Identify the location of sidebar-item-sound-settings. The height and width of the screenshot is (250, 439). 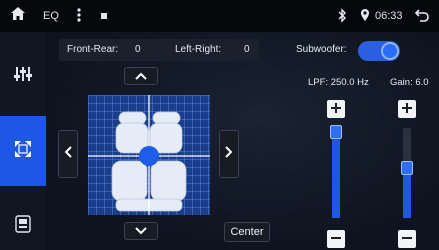
(23, 226).